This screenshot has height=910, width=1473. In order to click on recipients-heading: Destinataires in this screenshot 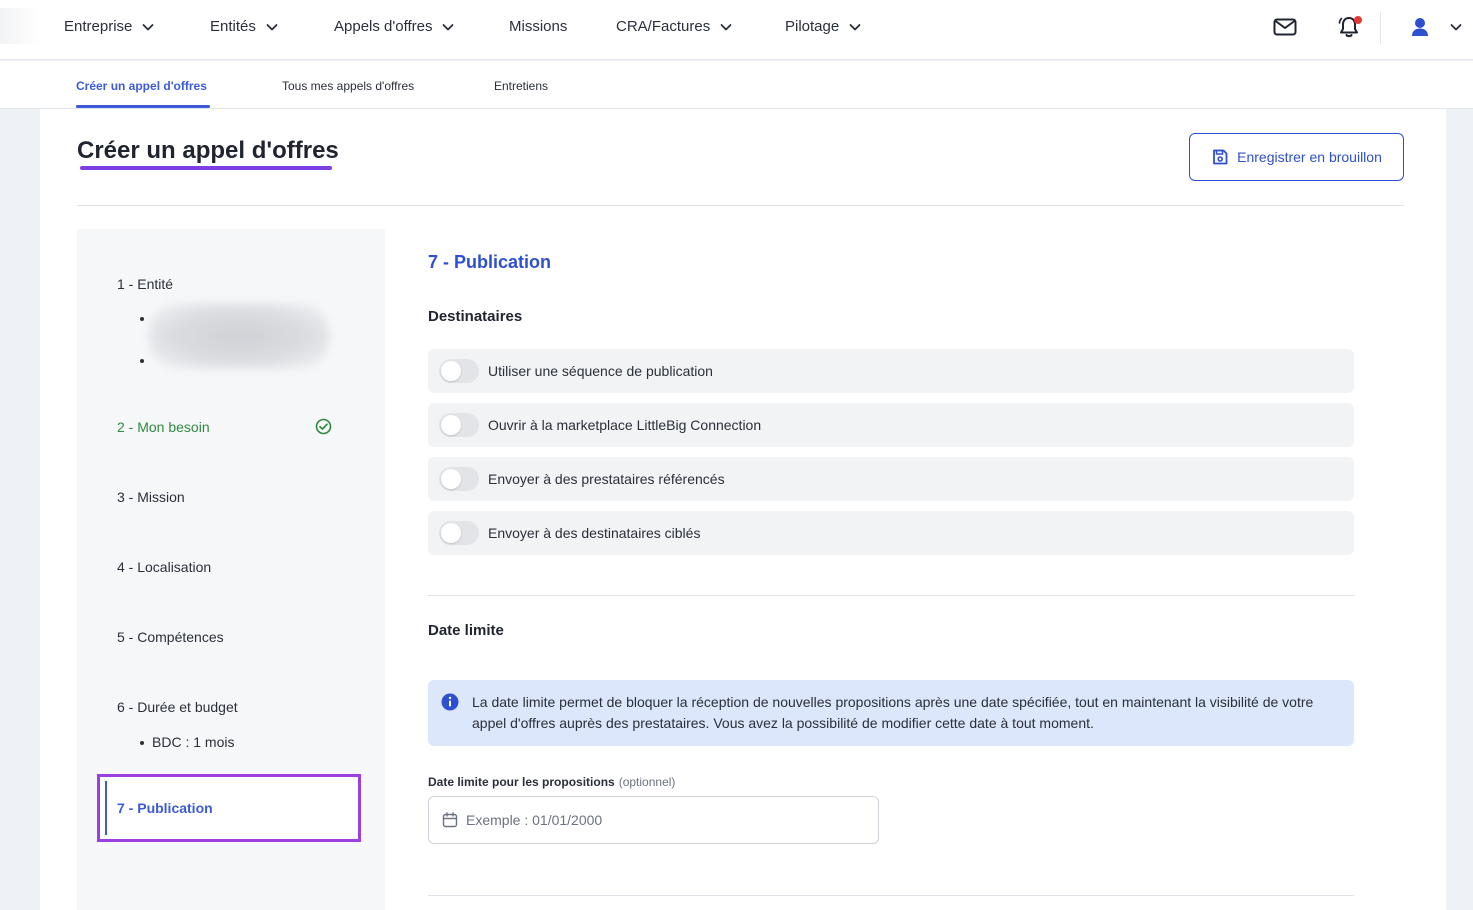, I will do `click(475, 316)`.